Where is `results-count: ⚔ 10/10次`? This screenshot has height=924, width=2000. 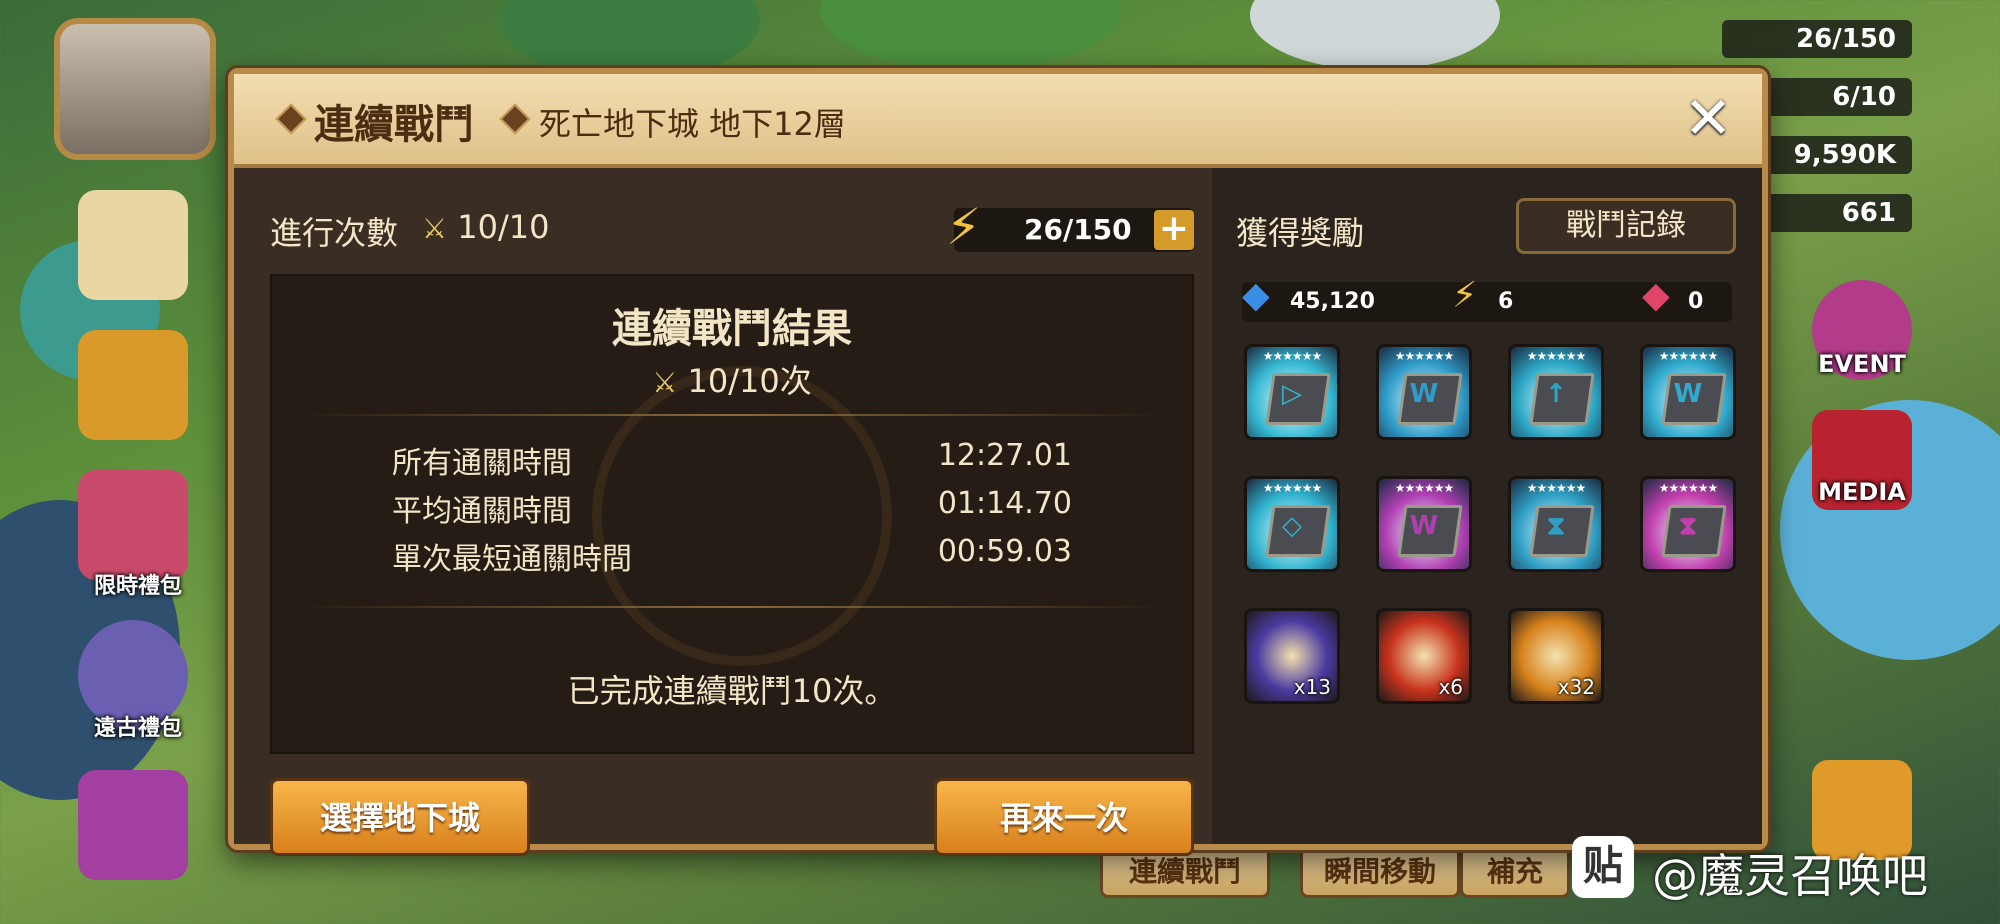 results-count: ⚔ 10/10次 is located at coordinates (732, 379).